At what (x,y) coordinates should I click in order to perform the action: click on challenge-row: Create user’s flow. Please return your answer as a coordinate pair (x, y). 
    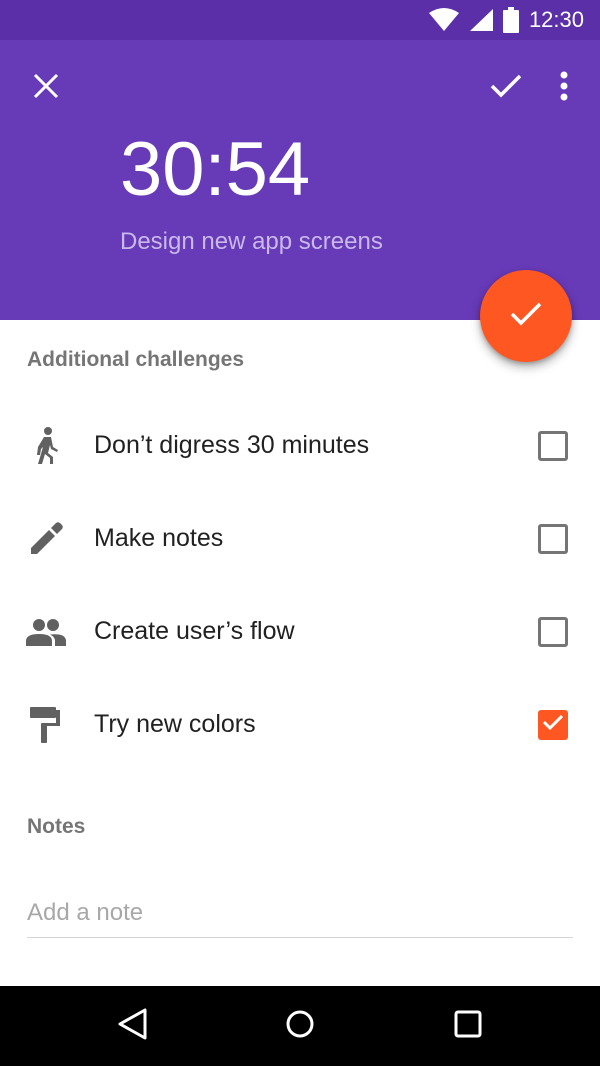
    Looking at the image, I should click on (300, 631).